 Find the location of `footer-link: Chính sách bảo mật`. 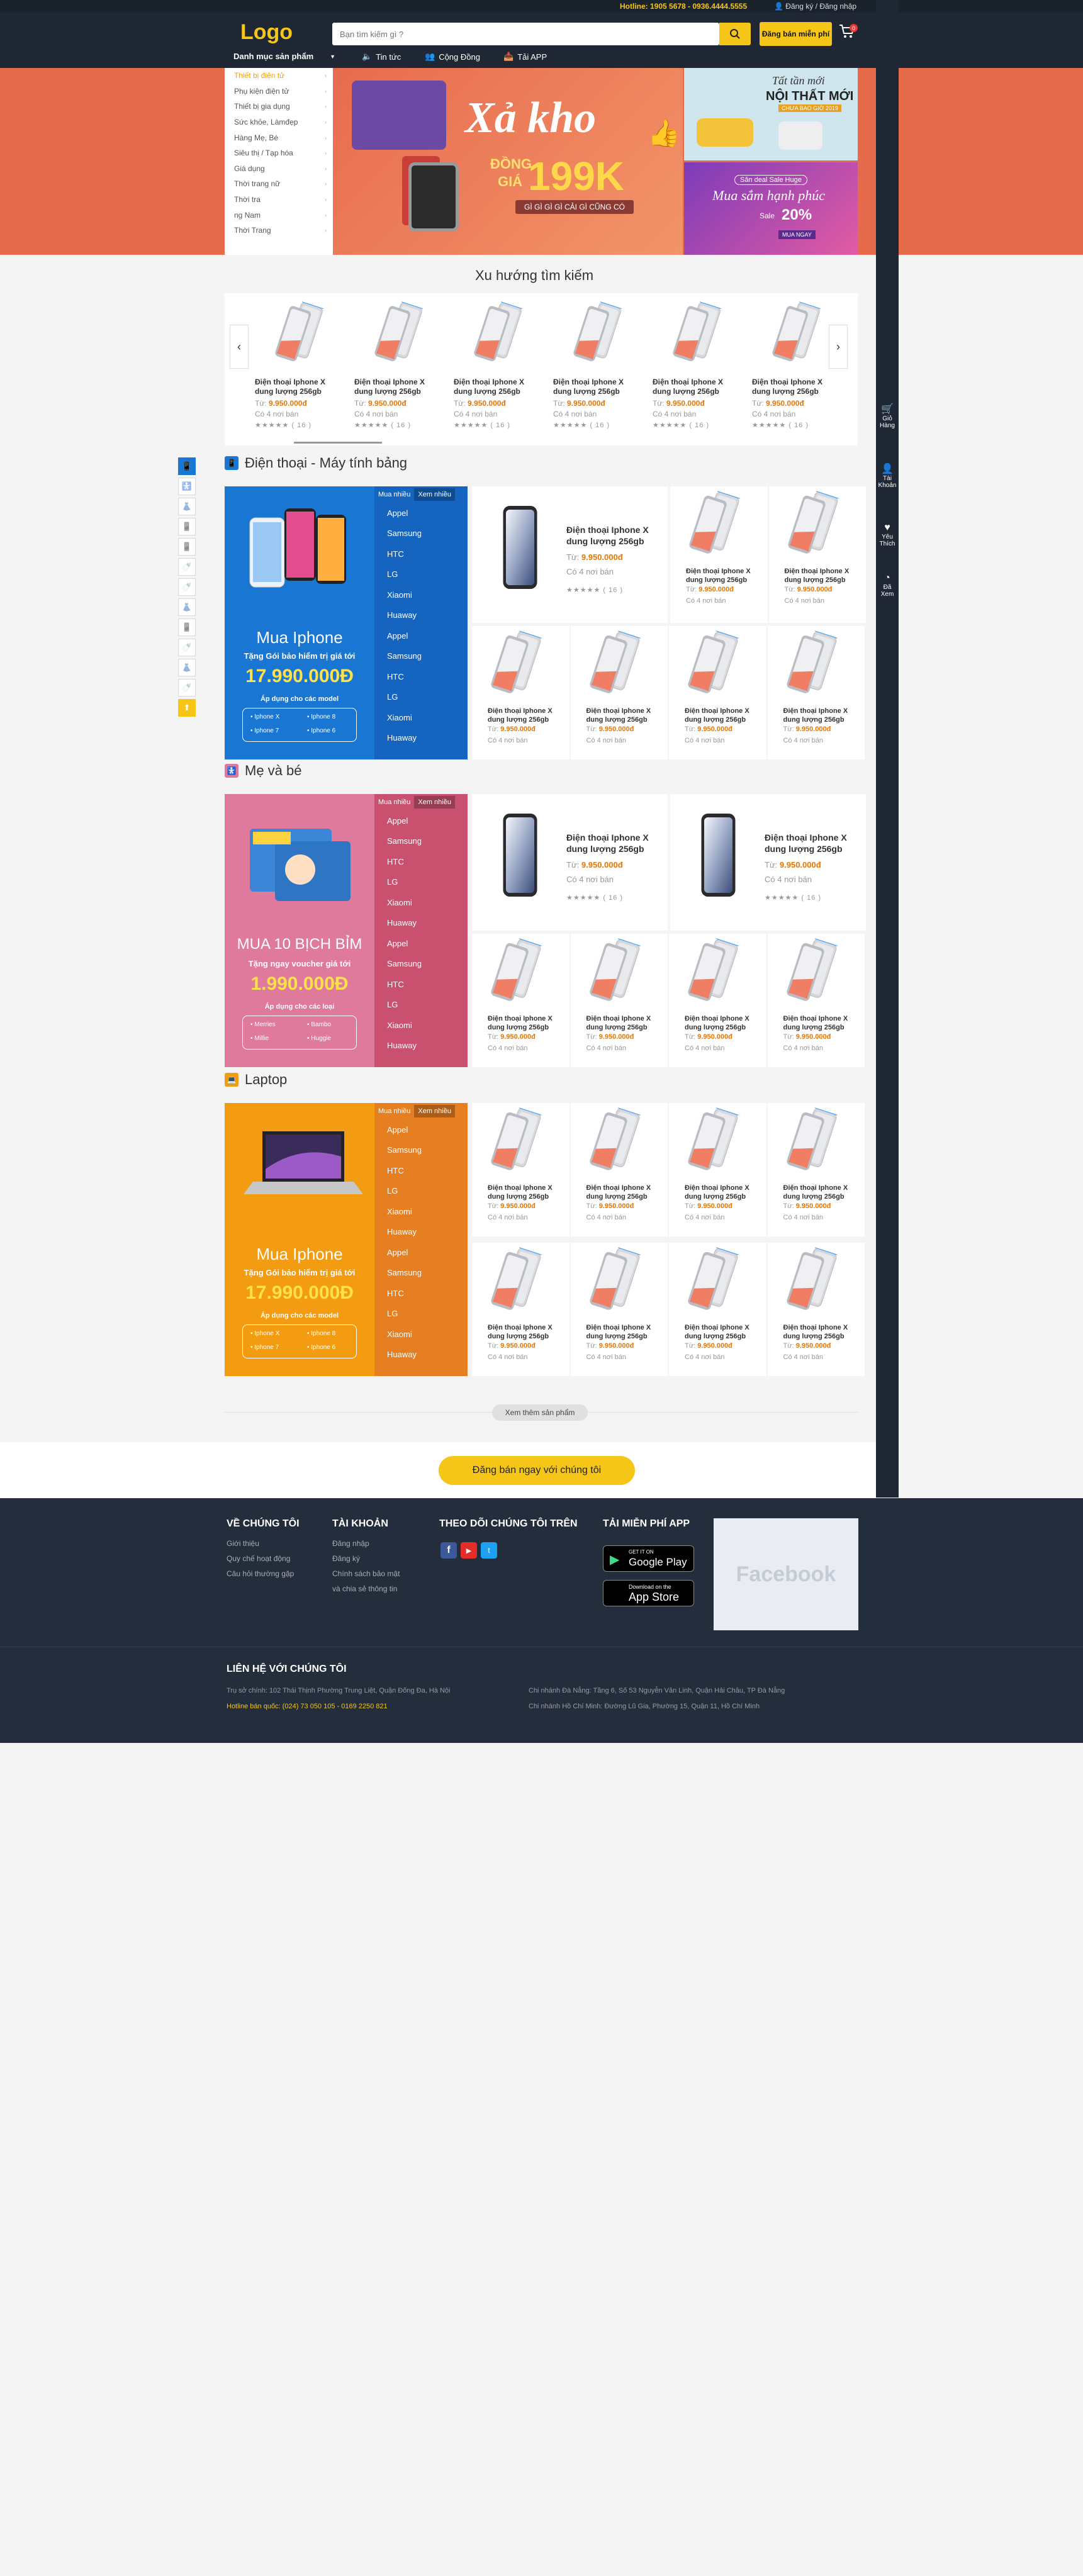

footer-link: Chính sách bảo mật is located at coordinates (366, 1573).